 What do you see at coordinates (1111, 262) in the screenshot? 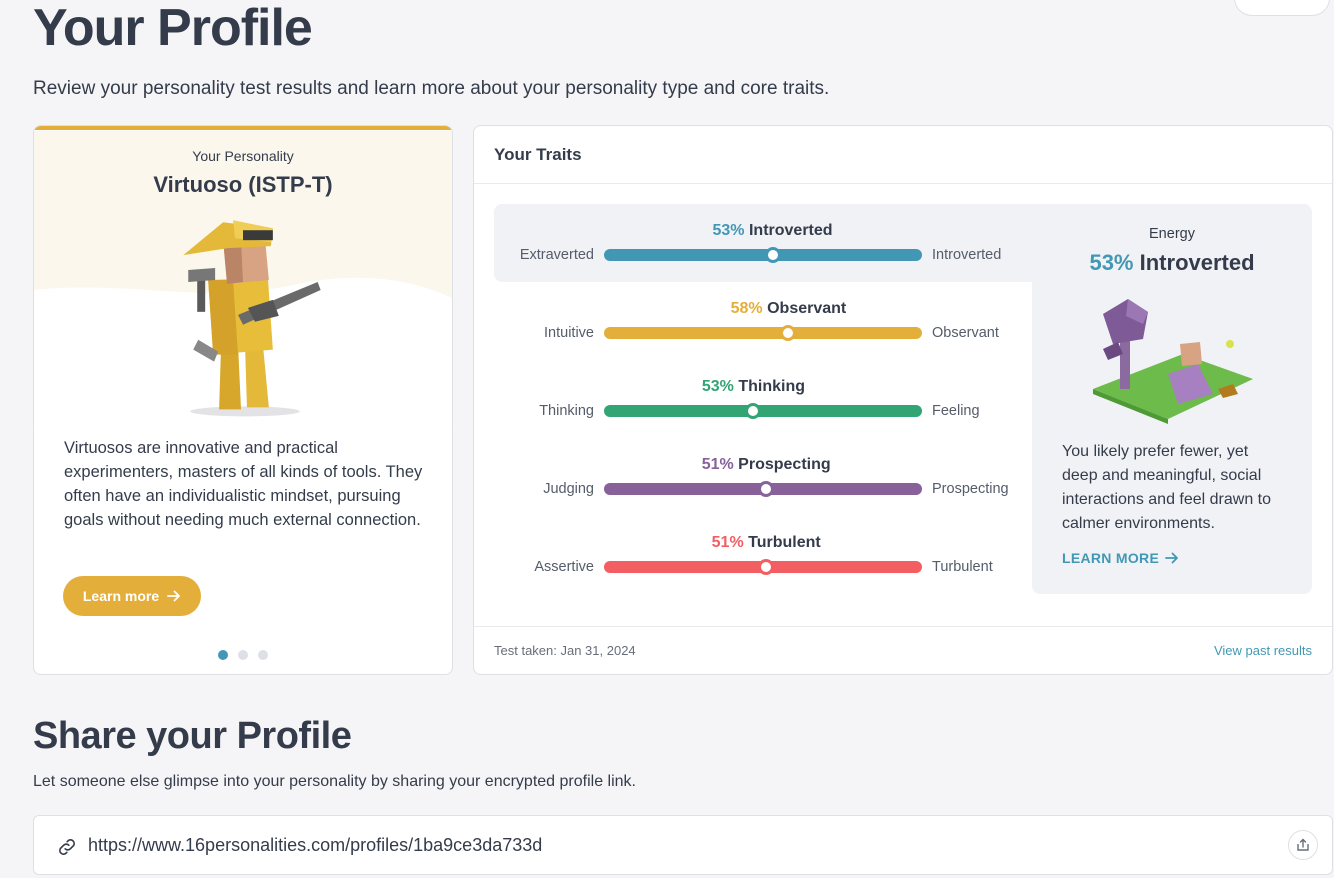
I see `energy-percent: 53%` at bounding box center [1111, 262].